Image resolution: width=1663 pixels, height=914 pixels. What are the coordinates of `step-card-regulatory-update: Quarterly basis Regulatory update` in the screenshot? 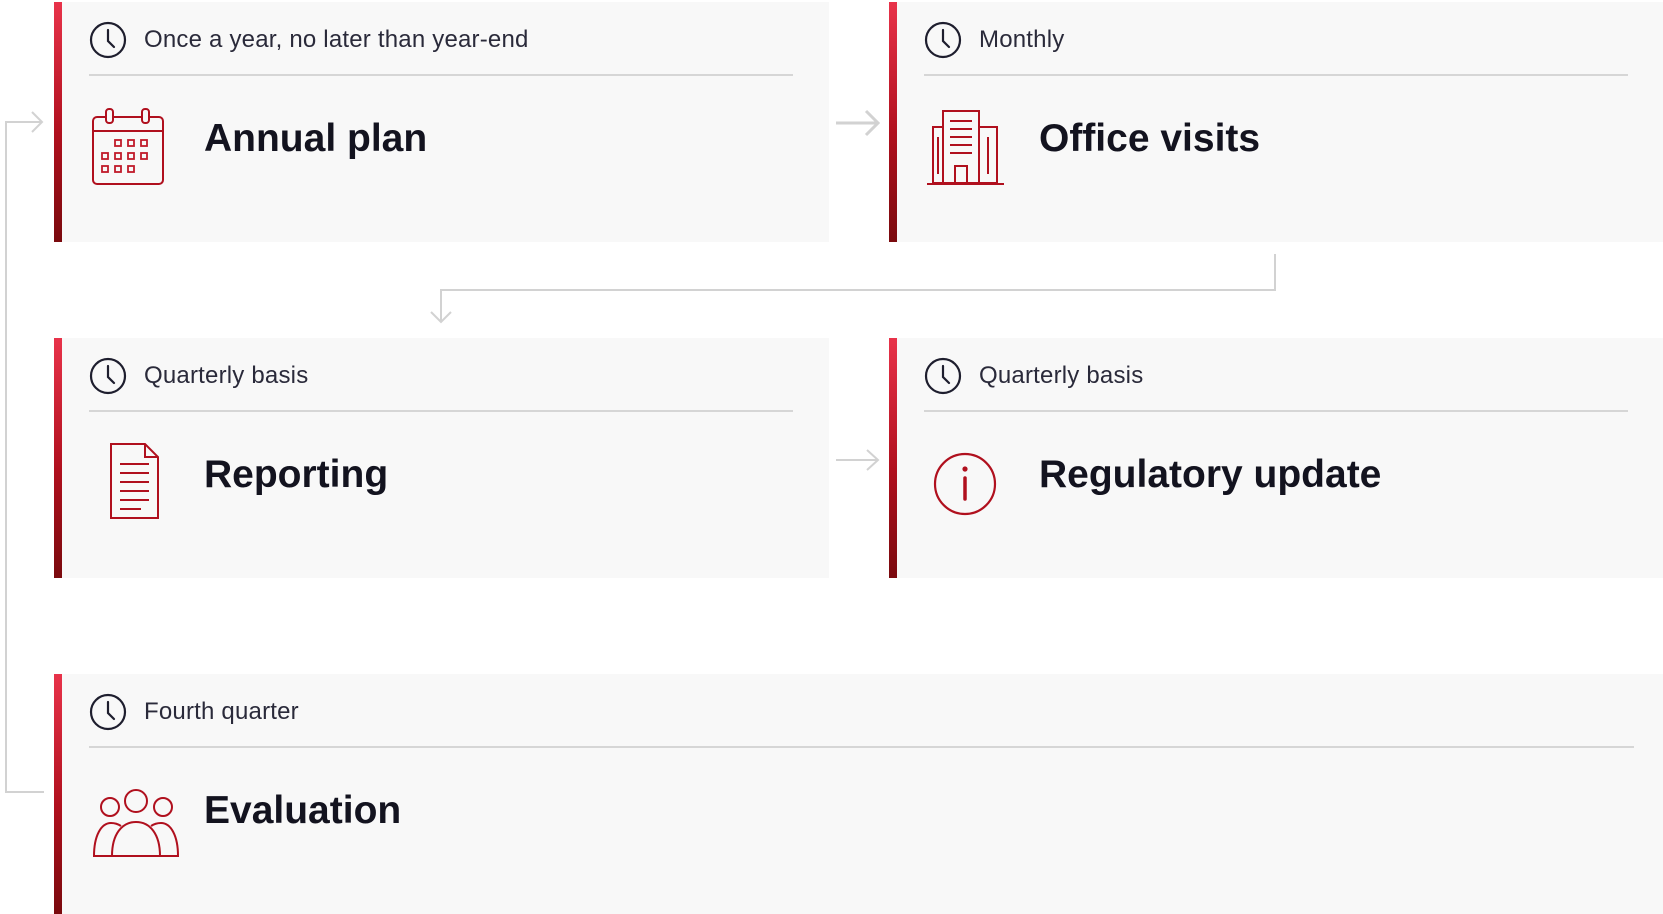 It's located at (1276, 458).